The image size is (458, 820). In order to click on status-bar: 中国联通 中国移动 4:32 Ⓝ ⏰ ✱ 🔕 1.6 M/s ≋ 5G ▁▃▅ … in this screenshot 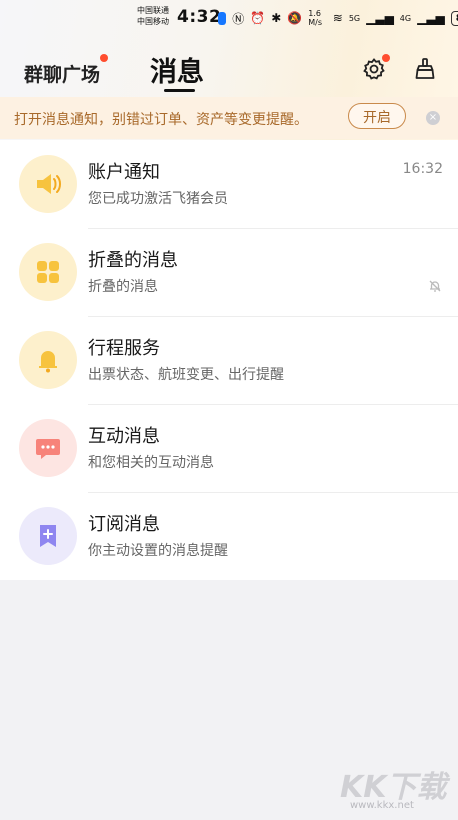, I will do `click(229, 17)`.